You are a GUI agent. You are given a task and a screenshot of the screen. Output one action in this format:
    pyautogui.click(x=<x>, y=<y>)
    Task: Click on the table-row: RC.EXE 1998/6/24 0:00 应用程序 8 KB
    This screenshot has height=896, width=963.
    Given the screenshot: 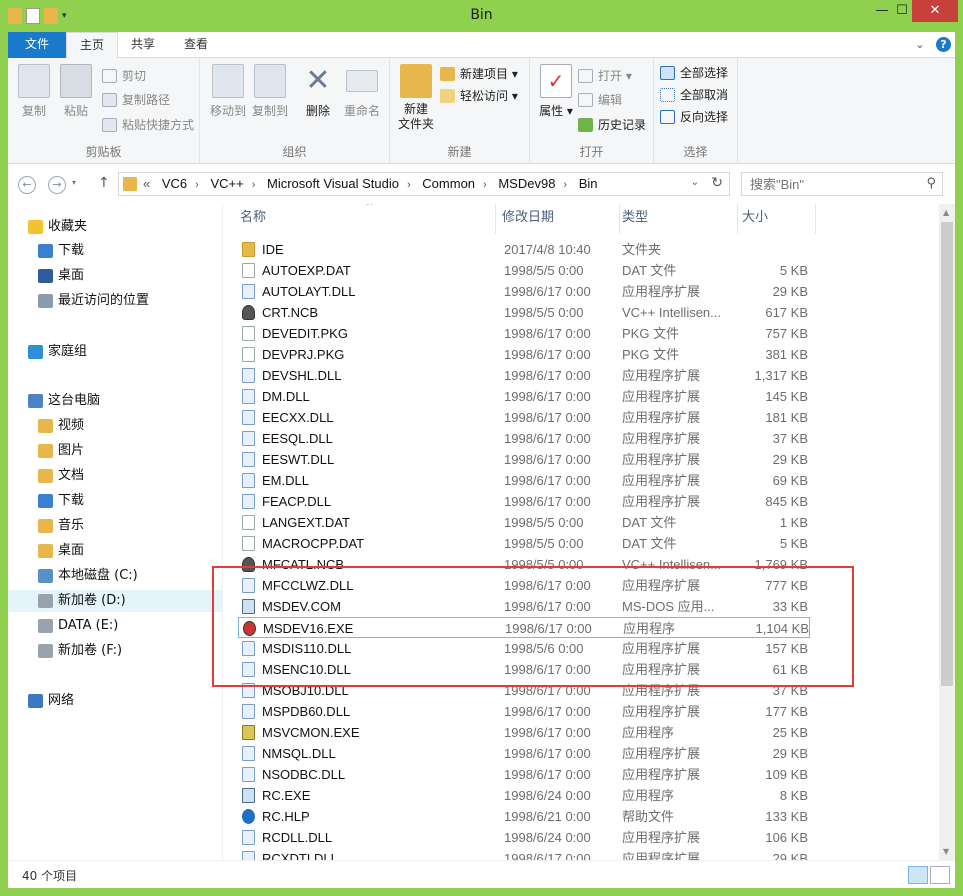 What is the action you would take?
    pyautogui.click(x=524, y=795)
    